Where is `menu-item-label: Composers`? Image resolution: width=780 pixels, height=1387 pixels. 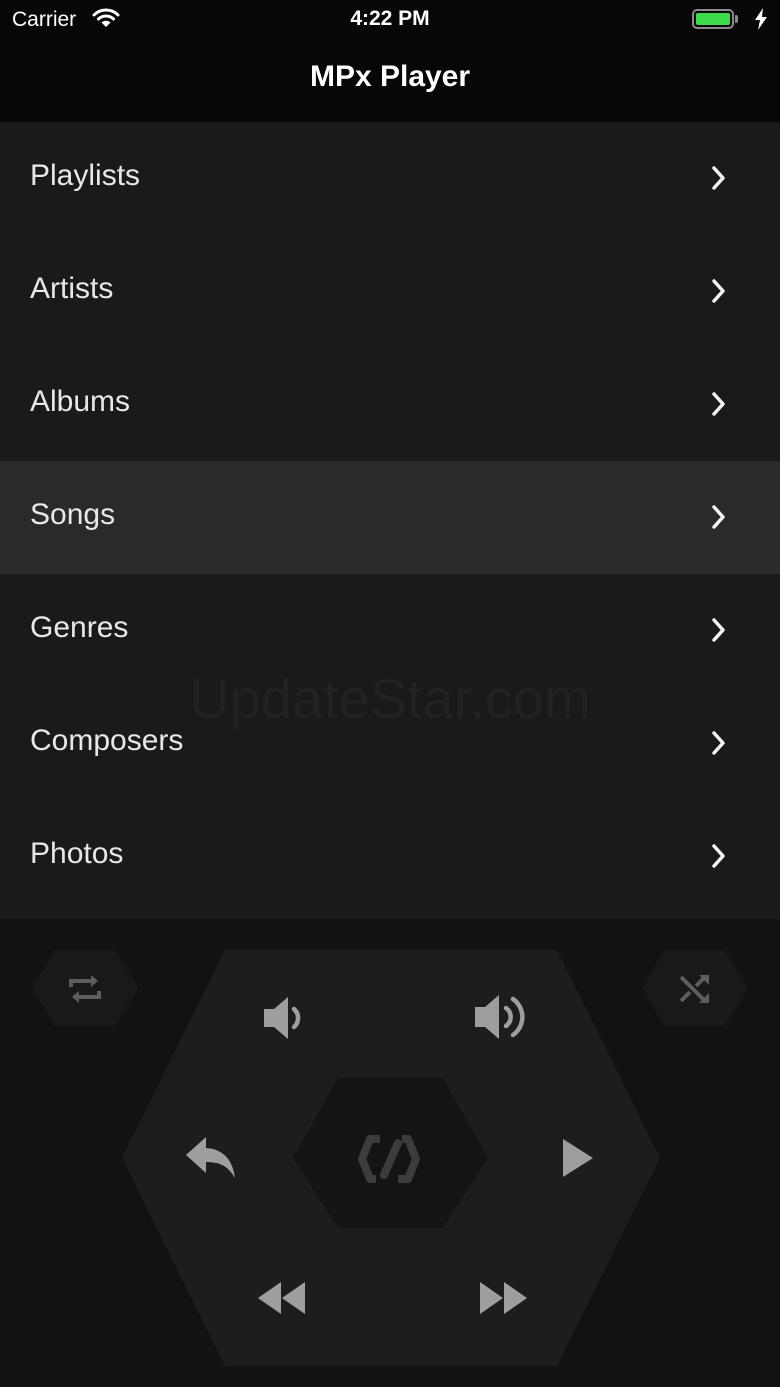 menu-item-label: Composers is located at coordinates (107, 740).